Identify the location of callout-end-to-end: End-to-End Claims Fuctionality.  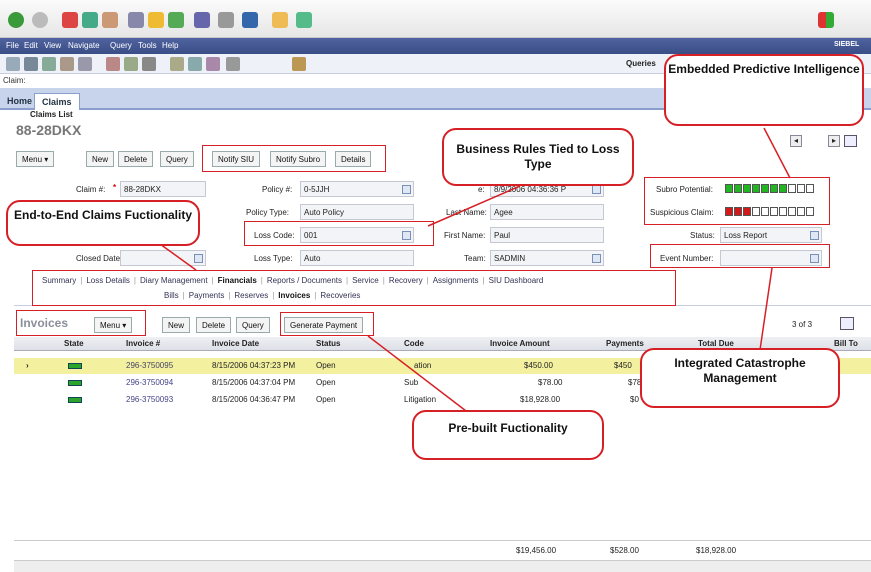
(103, 223).